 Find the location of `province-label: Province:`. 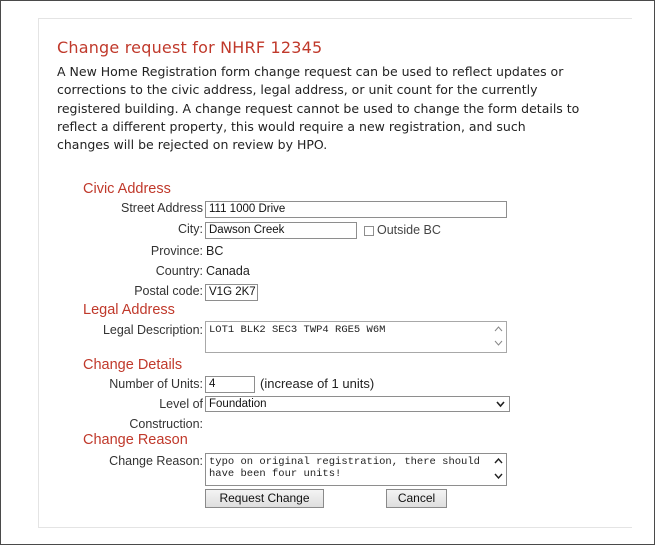

province-label: Province: is located at coordinates (176, 251).